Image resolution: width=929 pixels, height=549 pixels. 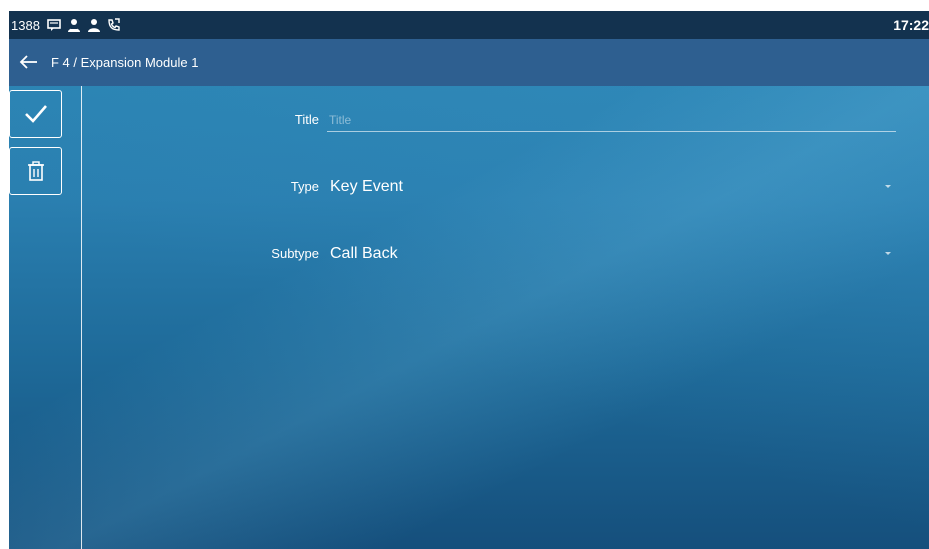 I want to click on type-label: Type, so click(x=304, y=186).